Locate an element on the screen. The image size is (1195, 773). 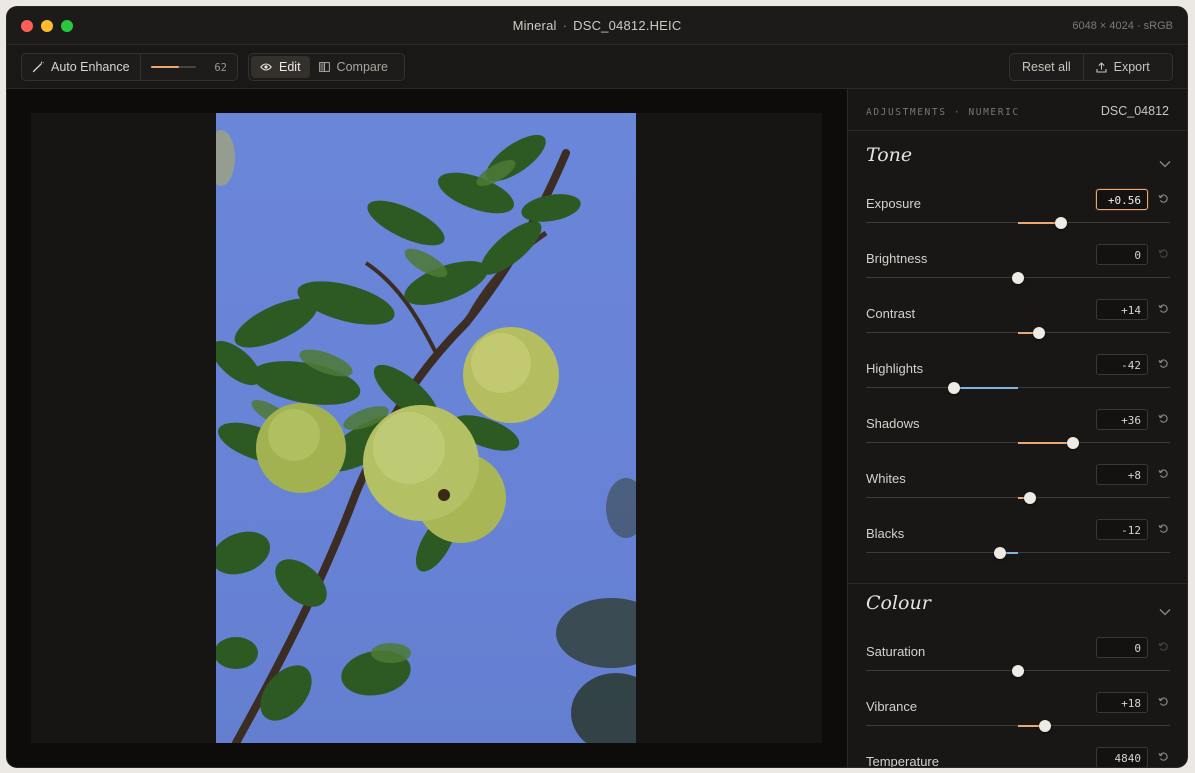
adjustment-value-field: -42 is located at coordinates (1122, 364).